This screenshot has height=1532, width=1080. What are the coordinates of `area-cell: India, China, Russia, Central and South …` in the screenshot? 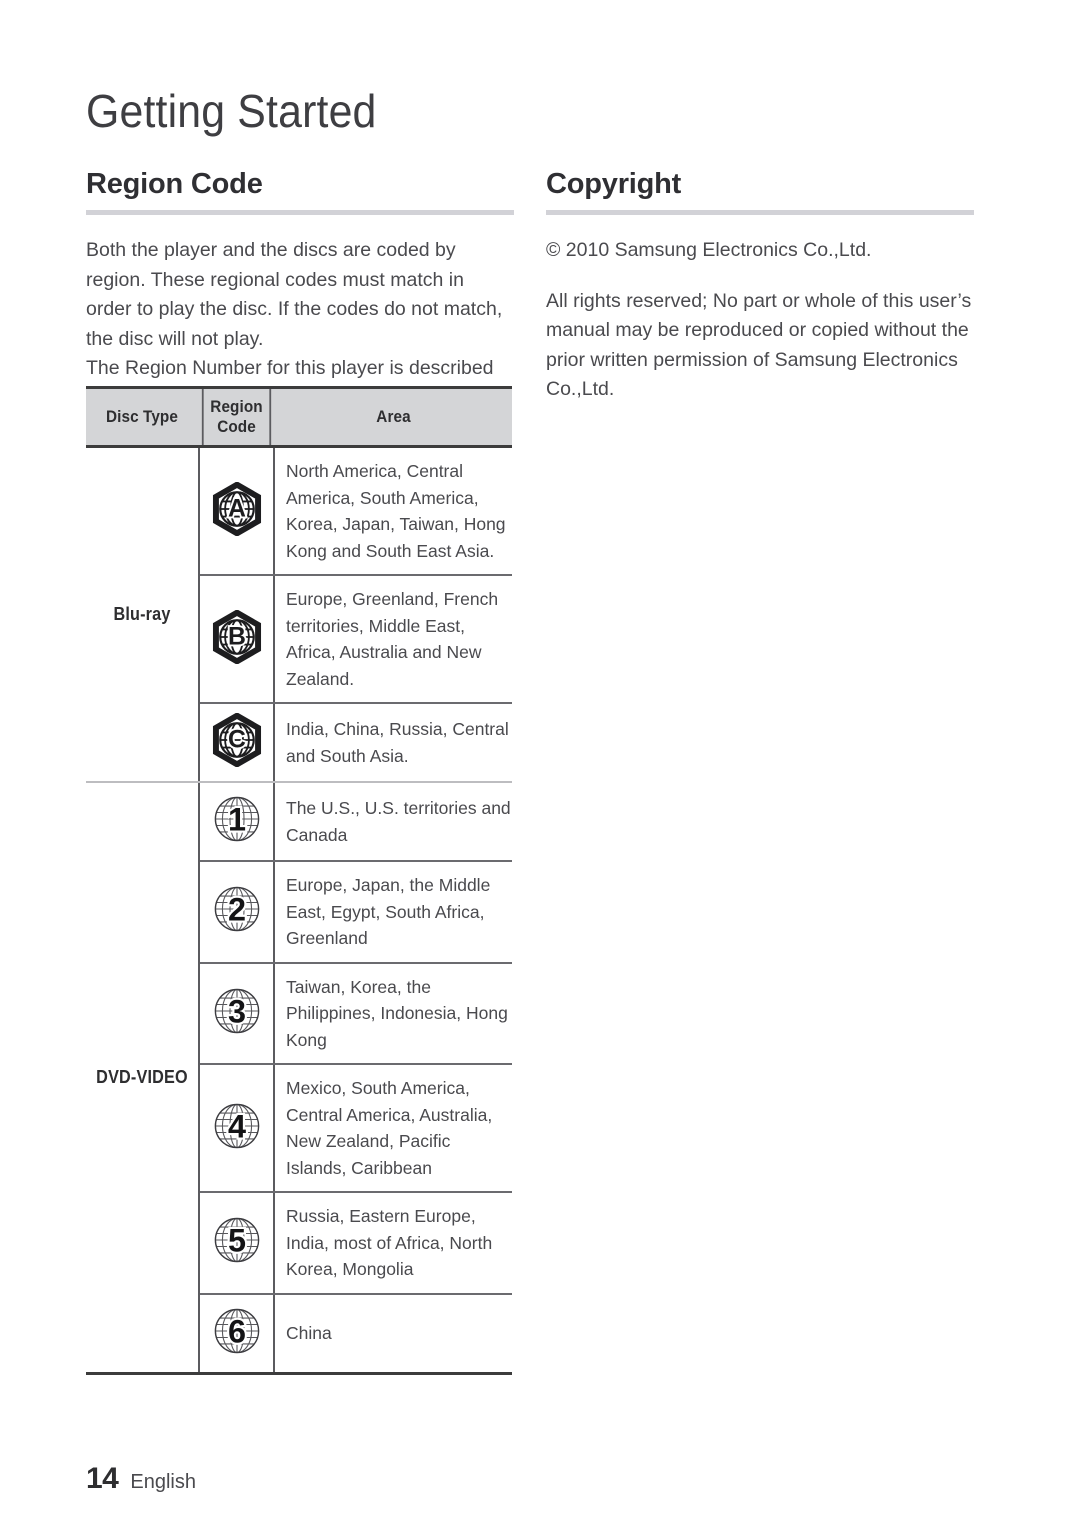 It's located at (397, 742).